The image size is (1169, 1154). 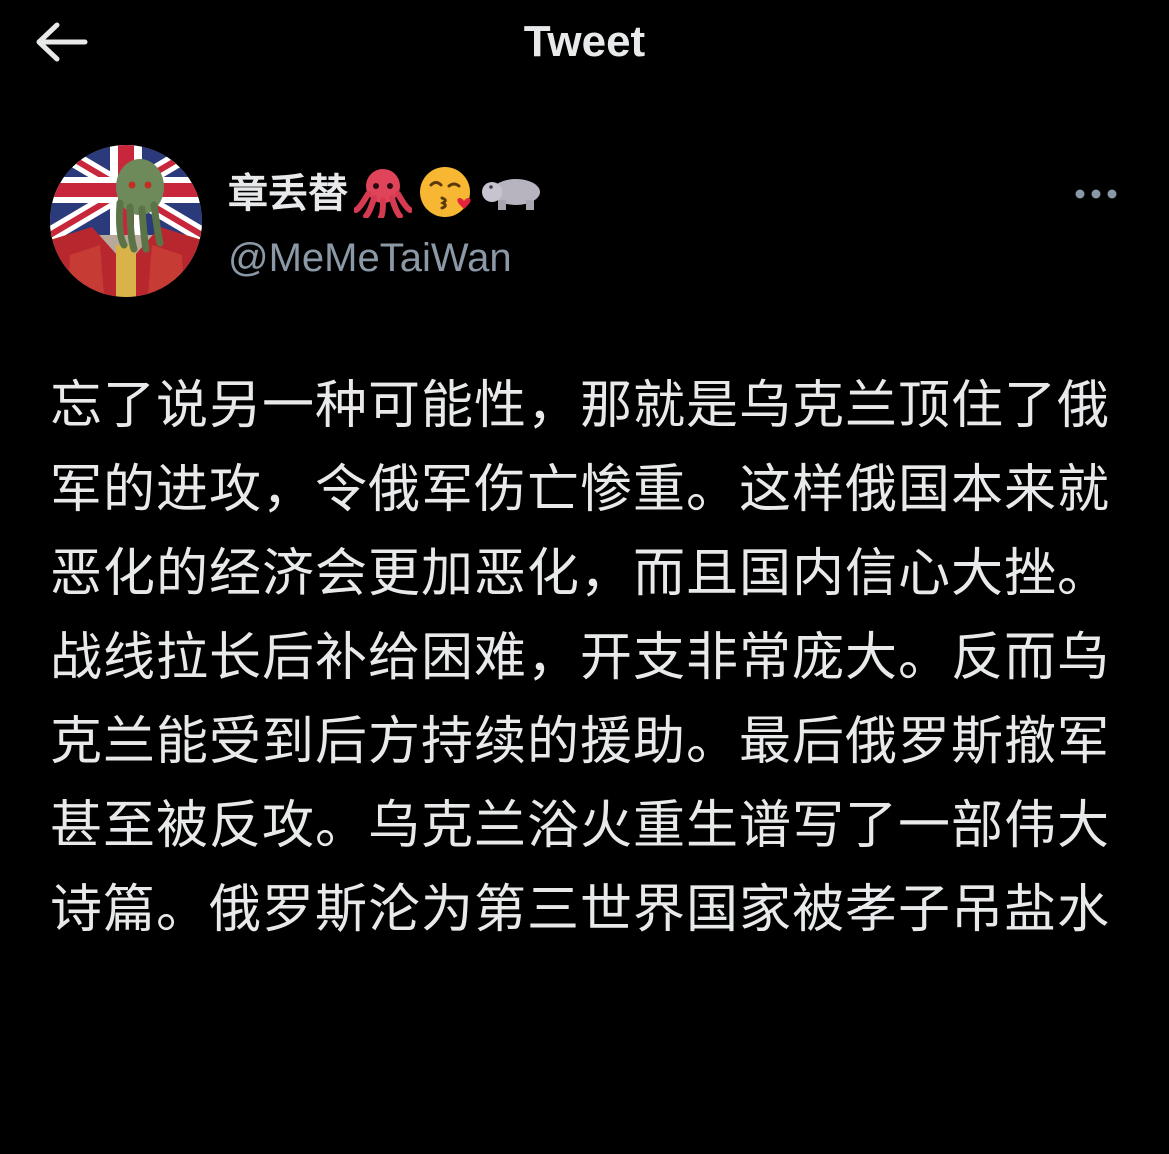 What do you see at coordinates (584, 41) in the screenshot?
I see `page-title: Tweet` at bounding box center [584, 41].